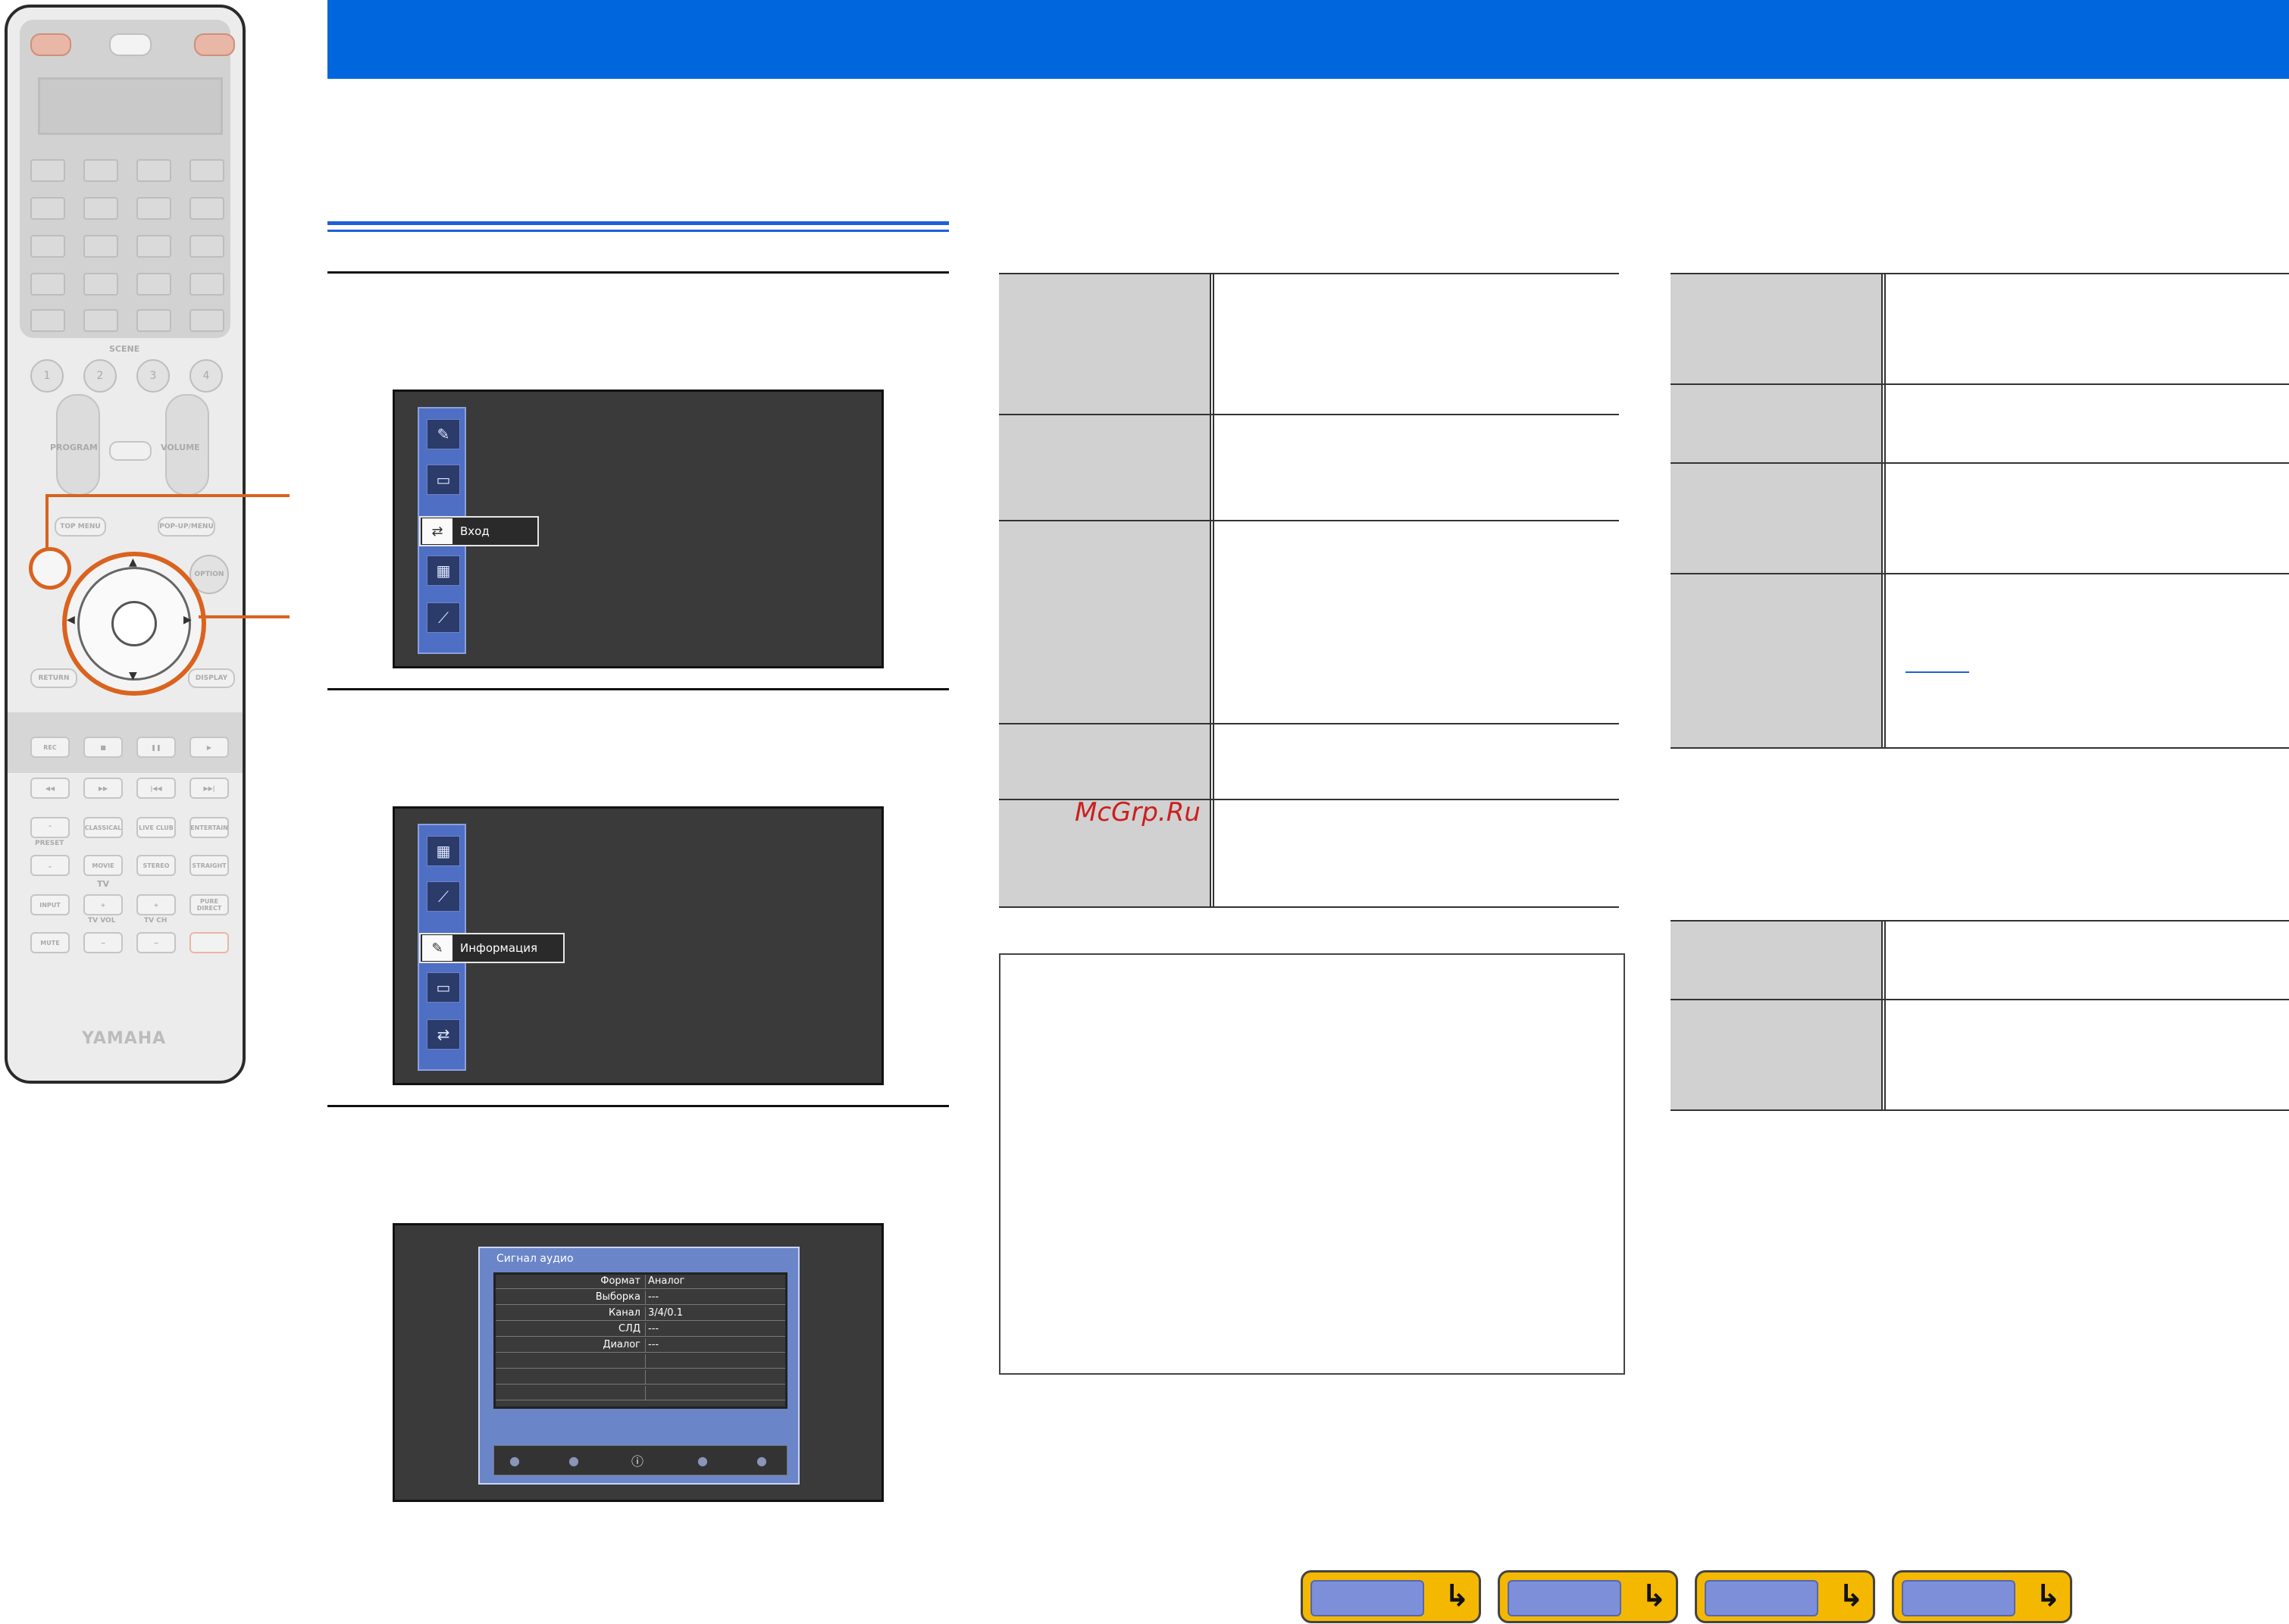 The image size is (2289, 1624). Describe the element at coordinates (71, 620) in the screenshot. I see `arrow-left-icon: ◀` at that location.